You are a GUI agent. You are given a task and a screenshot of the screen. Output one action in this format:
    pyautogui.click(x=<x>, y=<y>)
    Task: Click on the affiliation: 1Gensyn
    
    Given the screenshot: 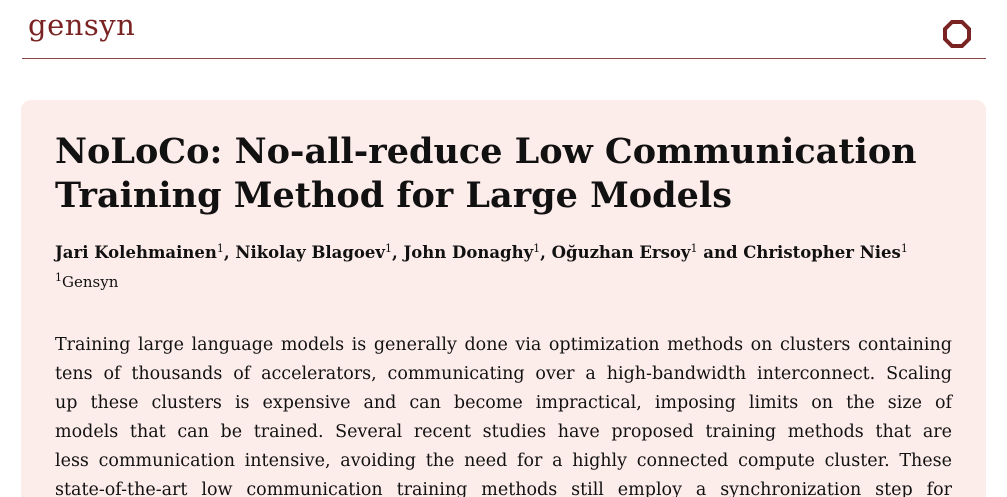 What is the action you would take?
    pyautogui.click(x=86, y=282)
    